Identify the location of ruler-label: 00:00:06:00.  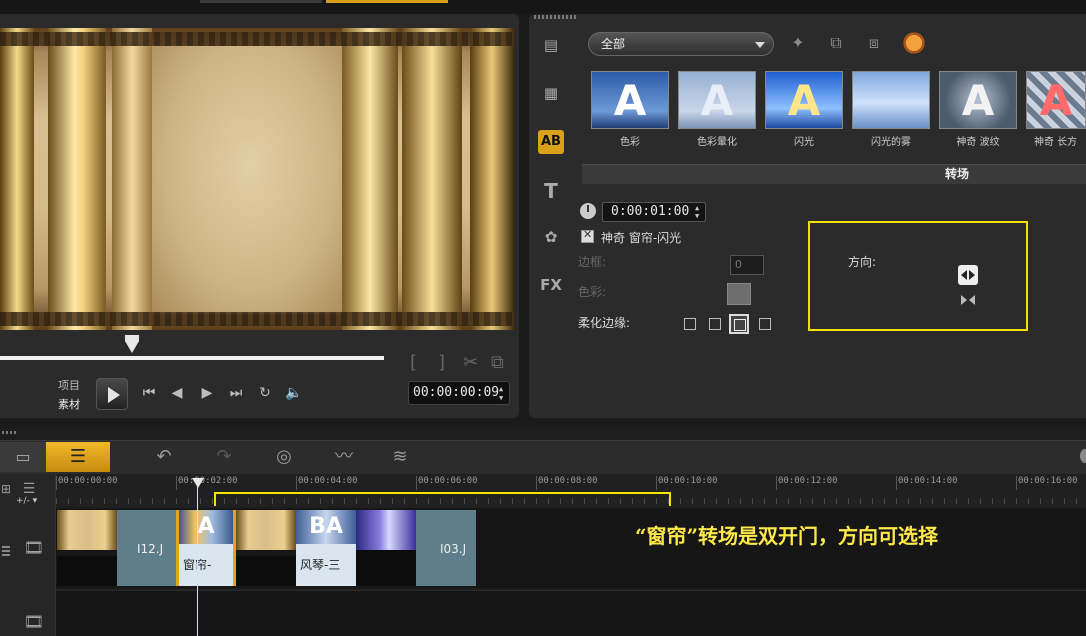
(448, 481).